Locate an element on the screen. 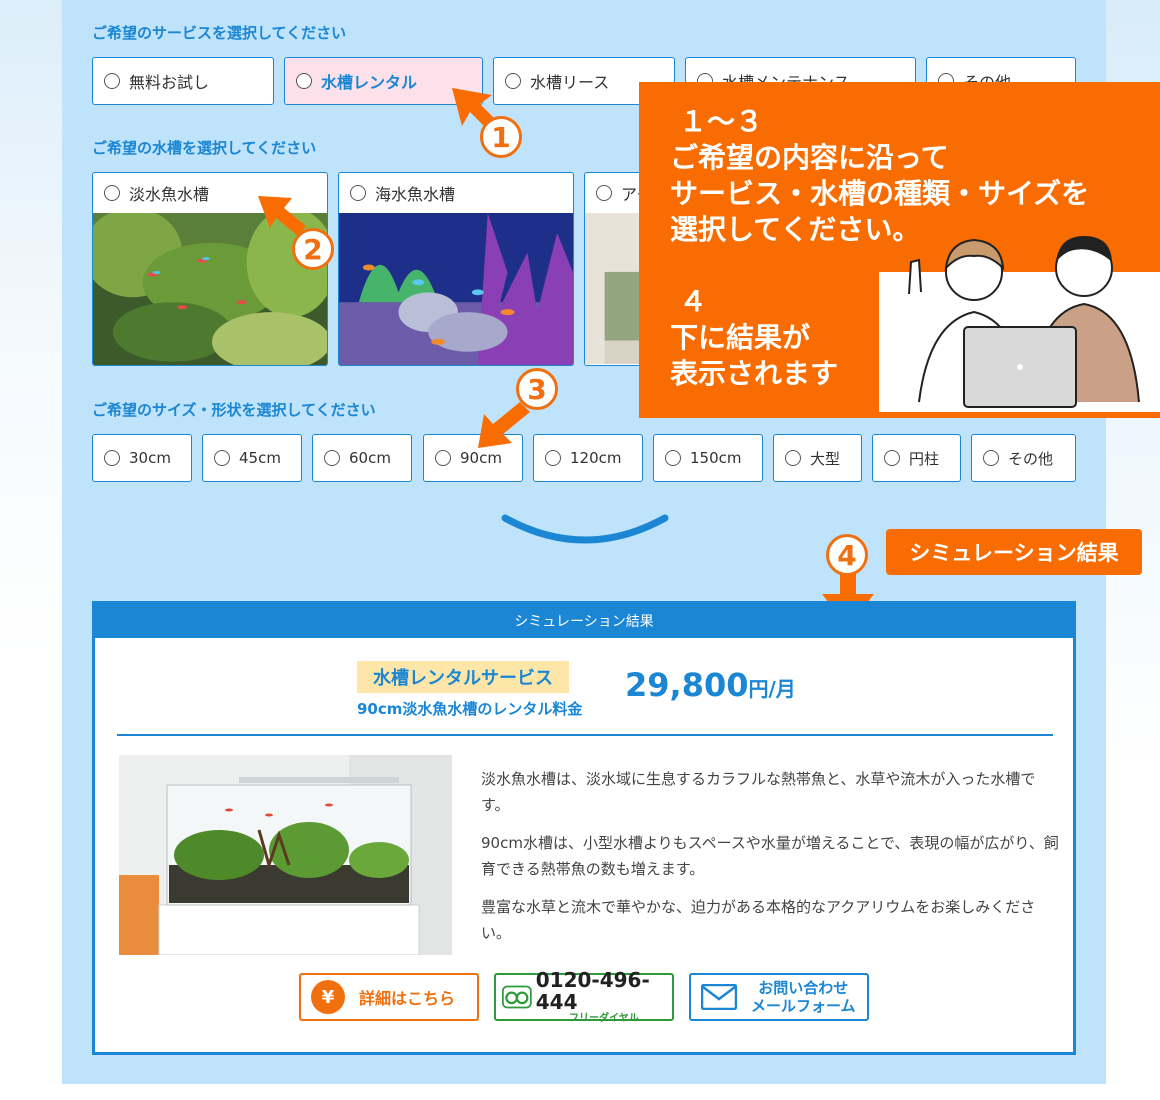 Image resolution: width=1160 pixels, height=1100 pixels. mail-icon is located at coordinates (719, 997).